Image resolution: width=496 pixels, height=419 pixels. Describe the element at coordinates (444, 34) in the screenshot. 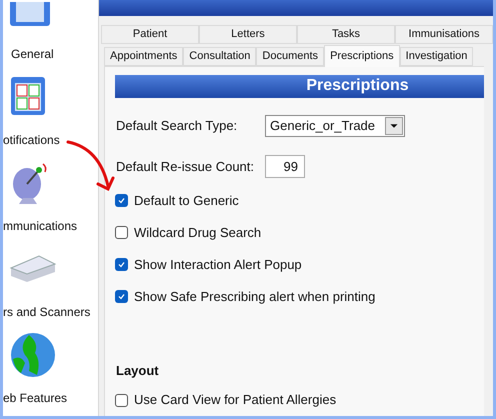

I see `tab: Immunisations` at that location.